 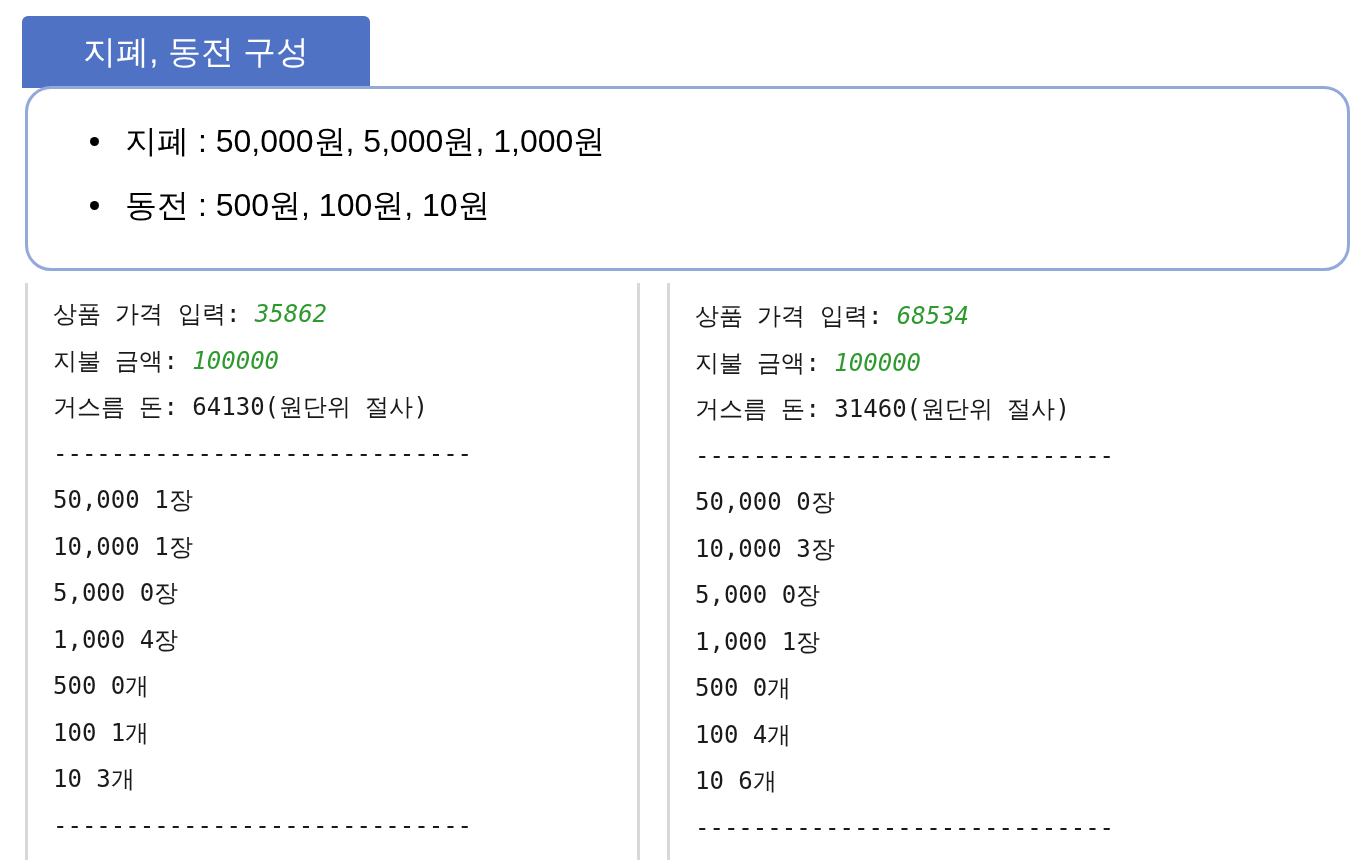 What do you see at coordinates (765, 549) in the screenshot?
I see `console-line: 10,000 3장` at bounding box center [765, 549].